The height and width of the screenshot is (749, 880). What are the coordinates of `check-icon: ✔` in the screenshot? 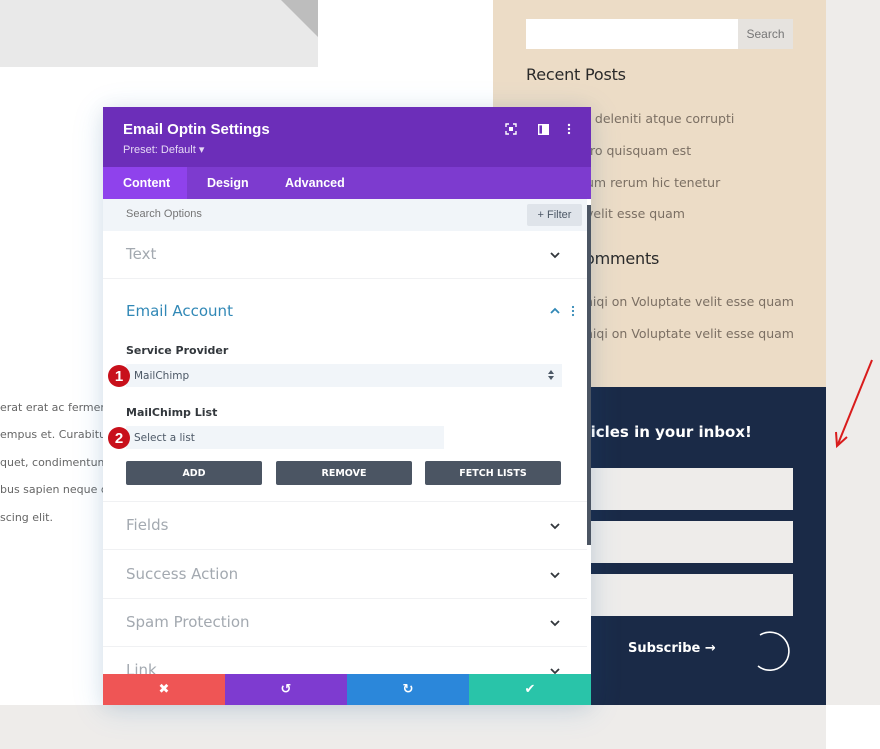 It's located at (530, 689).